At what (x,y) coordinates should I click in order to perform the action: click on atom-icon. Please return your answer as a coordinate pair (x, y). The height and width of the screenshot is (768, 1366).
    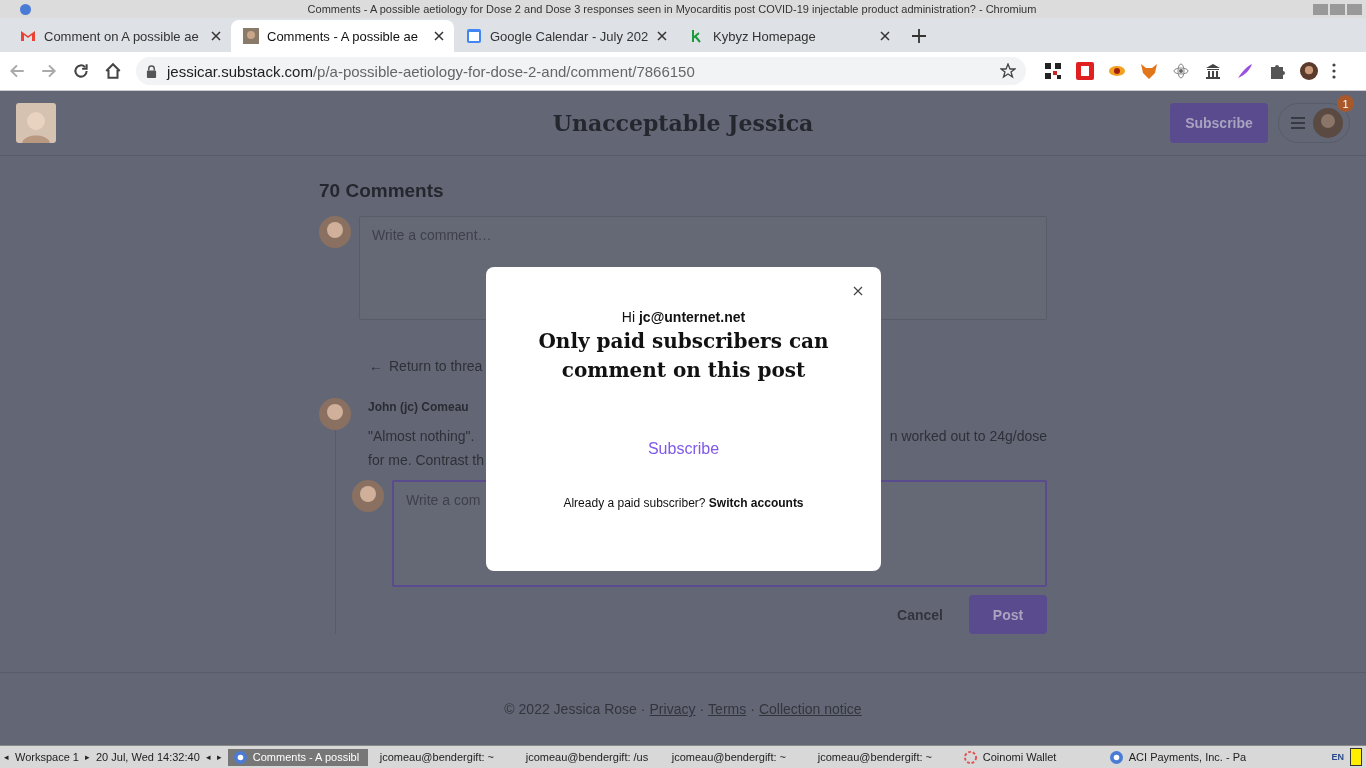
    Looking at the image, I should click on (1181, 71).